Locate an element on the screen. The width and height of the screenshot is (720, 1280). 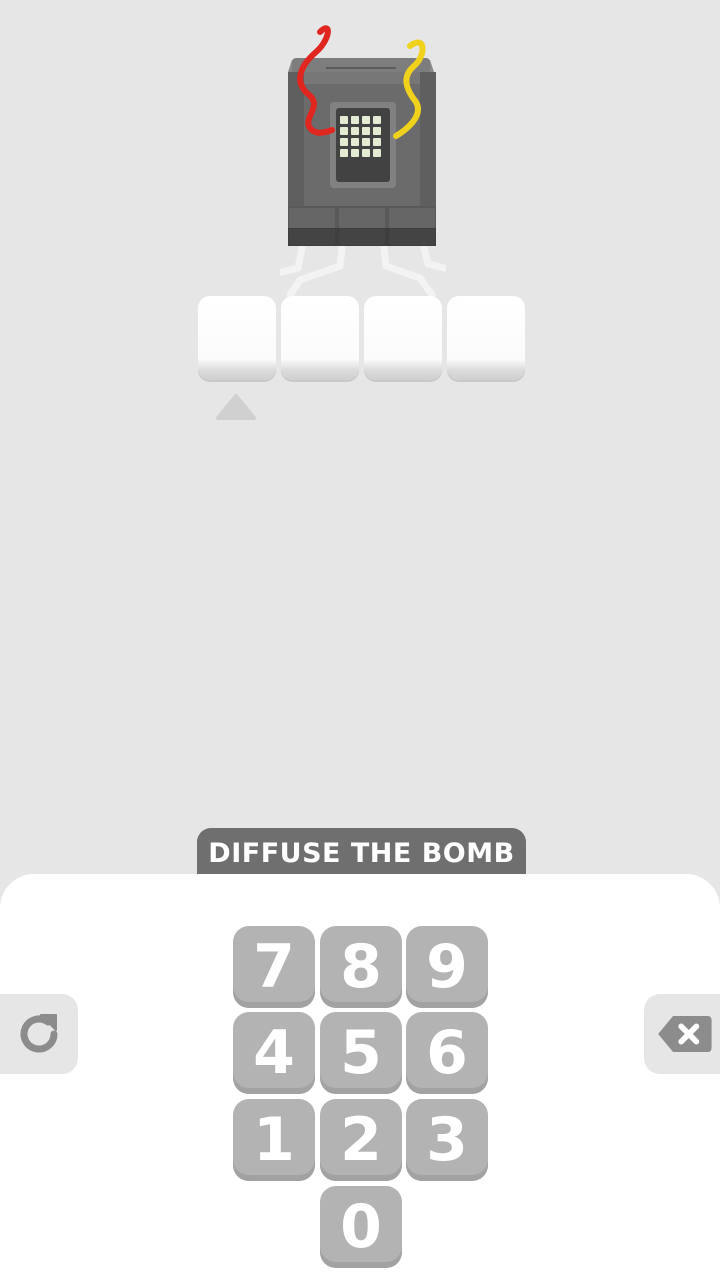
keypad-key-4: 4 is located at coordinates (274, 1053).